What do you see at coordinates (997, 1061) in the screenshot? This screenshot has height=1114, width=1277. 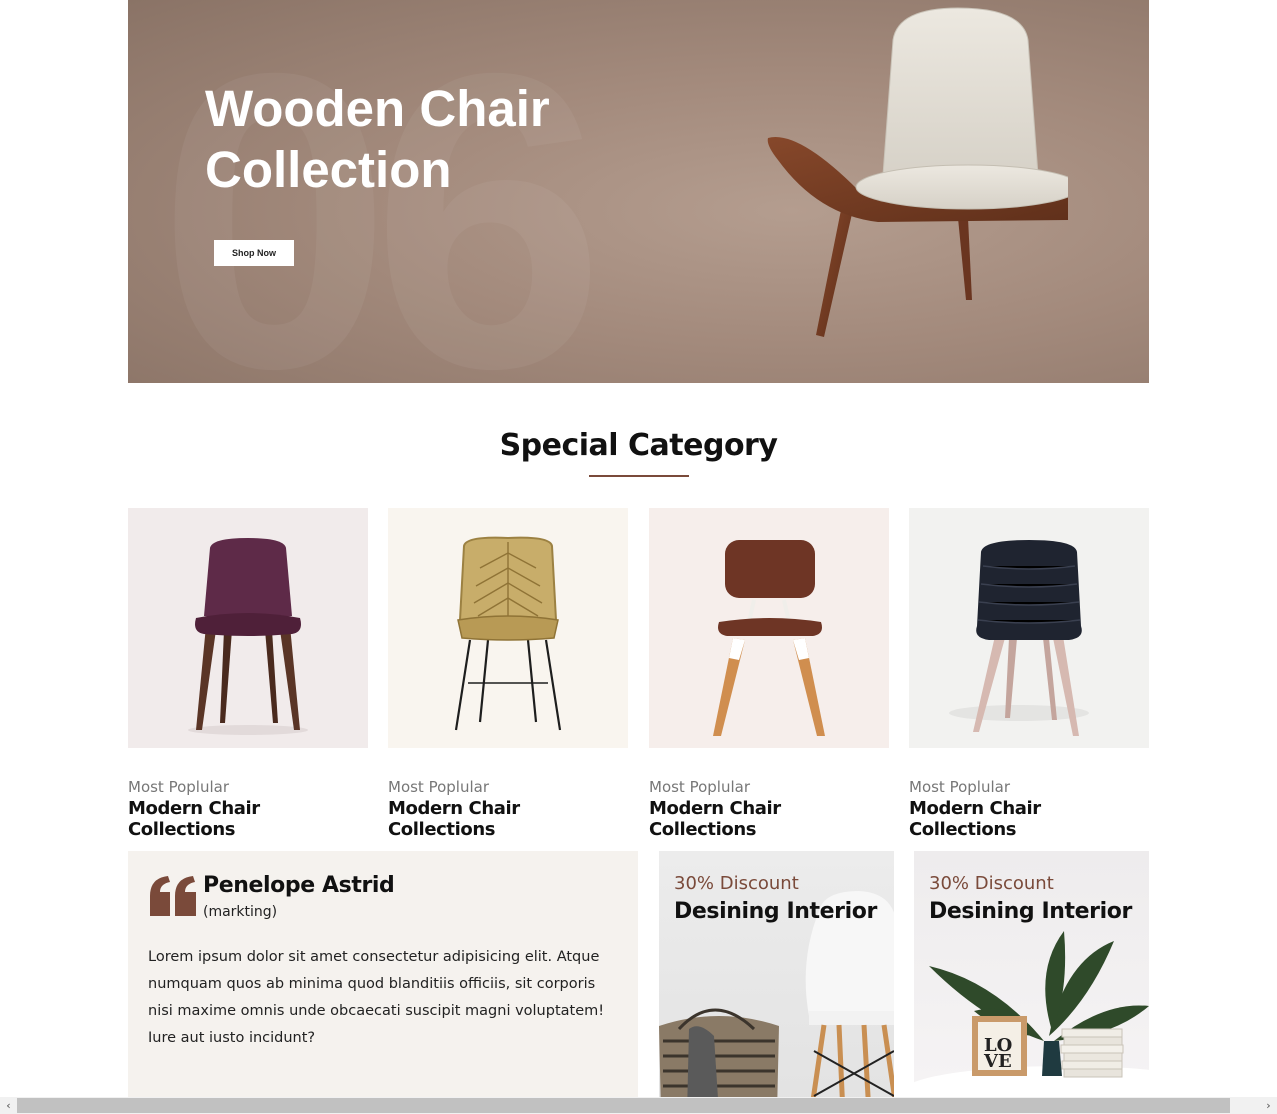 I see `svg-text: VE` at bounding box center [997, 1061].